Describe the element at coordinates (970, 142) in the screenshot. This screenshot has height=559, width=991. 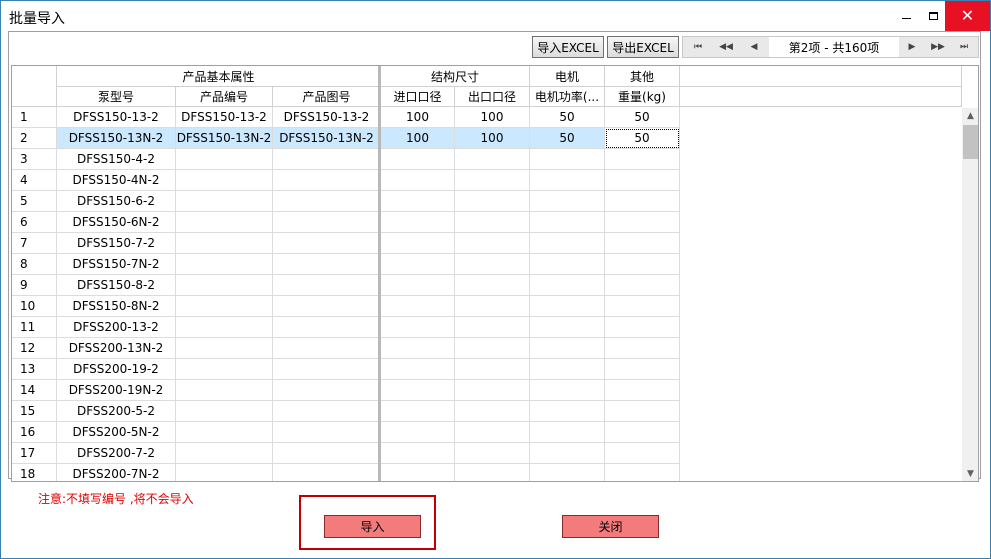
I see `scroll-thumb` at that location.